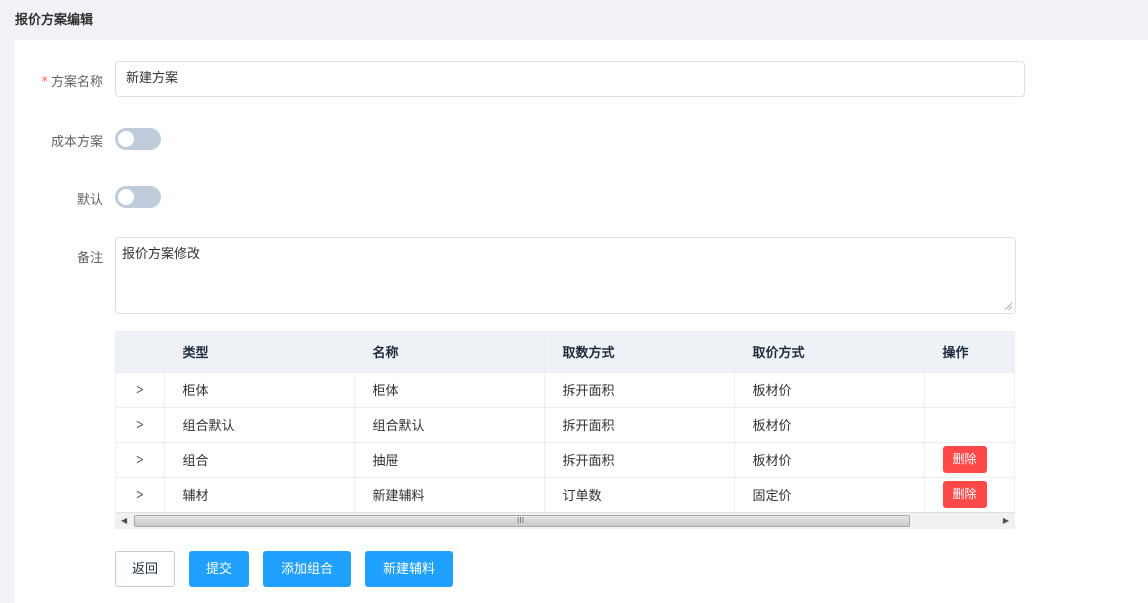  What do you see at coordinates (259, 352) in the screenshot?
I see `column-header-type: 类型` at bounding box center [259, 352].